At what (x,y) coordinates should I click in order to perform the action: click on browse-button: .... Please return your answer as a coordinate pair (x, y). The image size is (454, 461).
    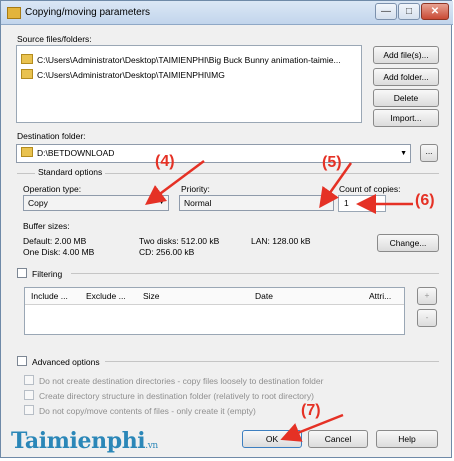
    Looking at the image, I should click on (429, 153).